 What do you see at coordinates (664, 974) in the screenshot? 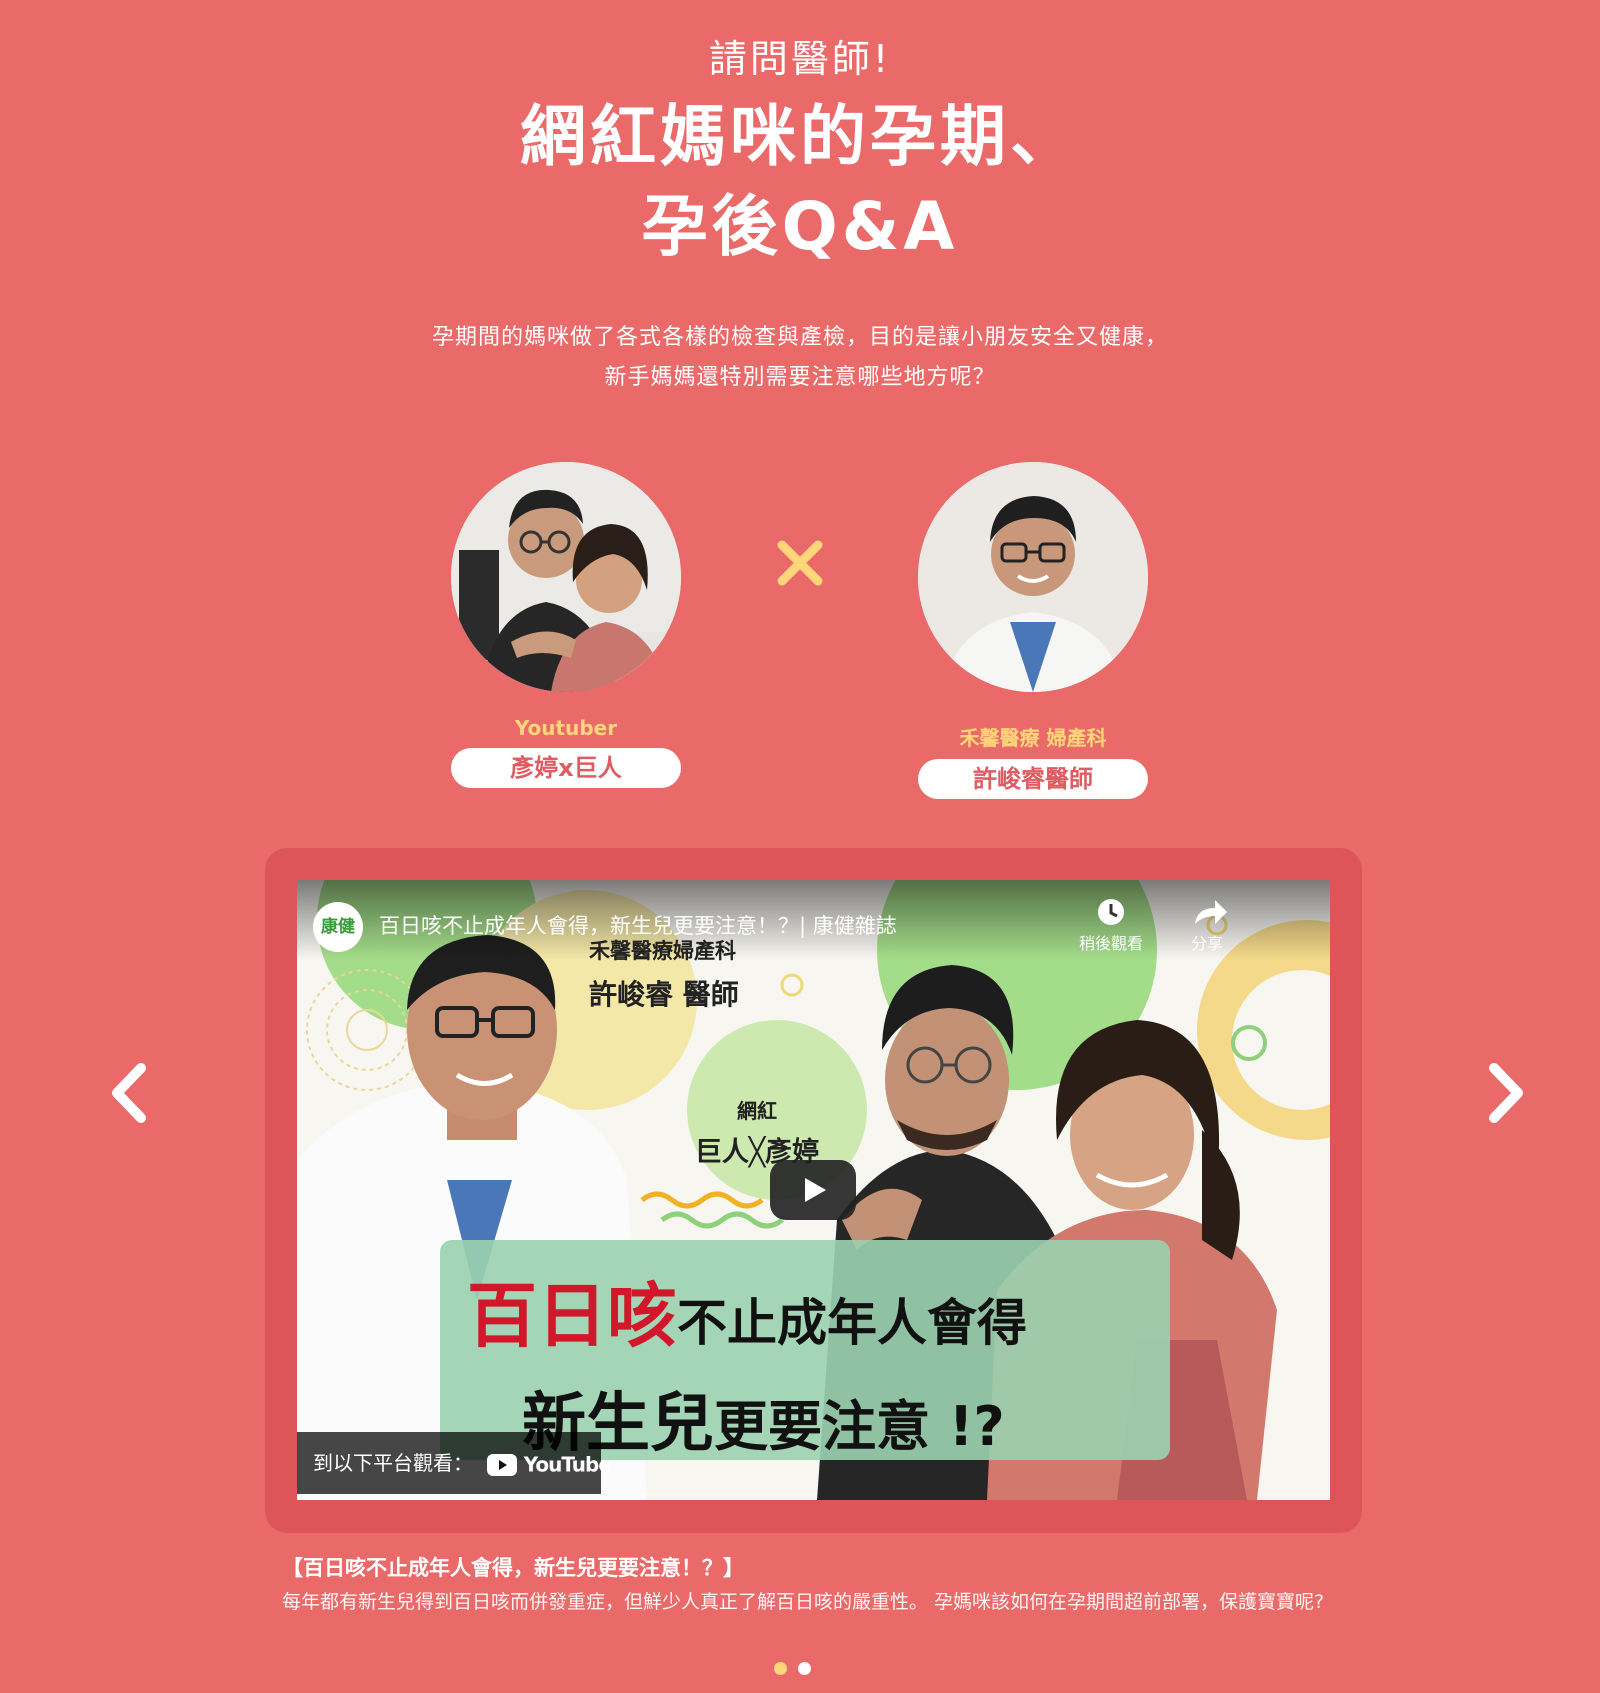
I see `doctor-overlay-label: 禾馨醫療婦產科 許峻睿 醫師` at bounding box center [664, 974].